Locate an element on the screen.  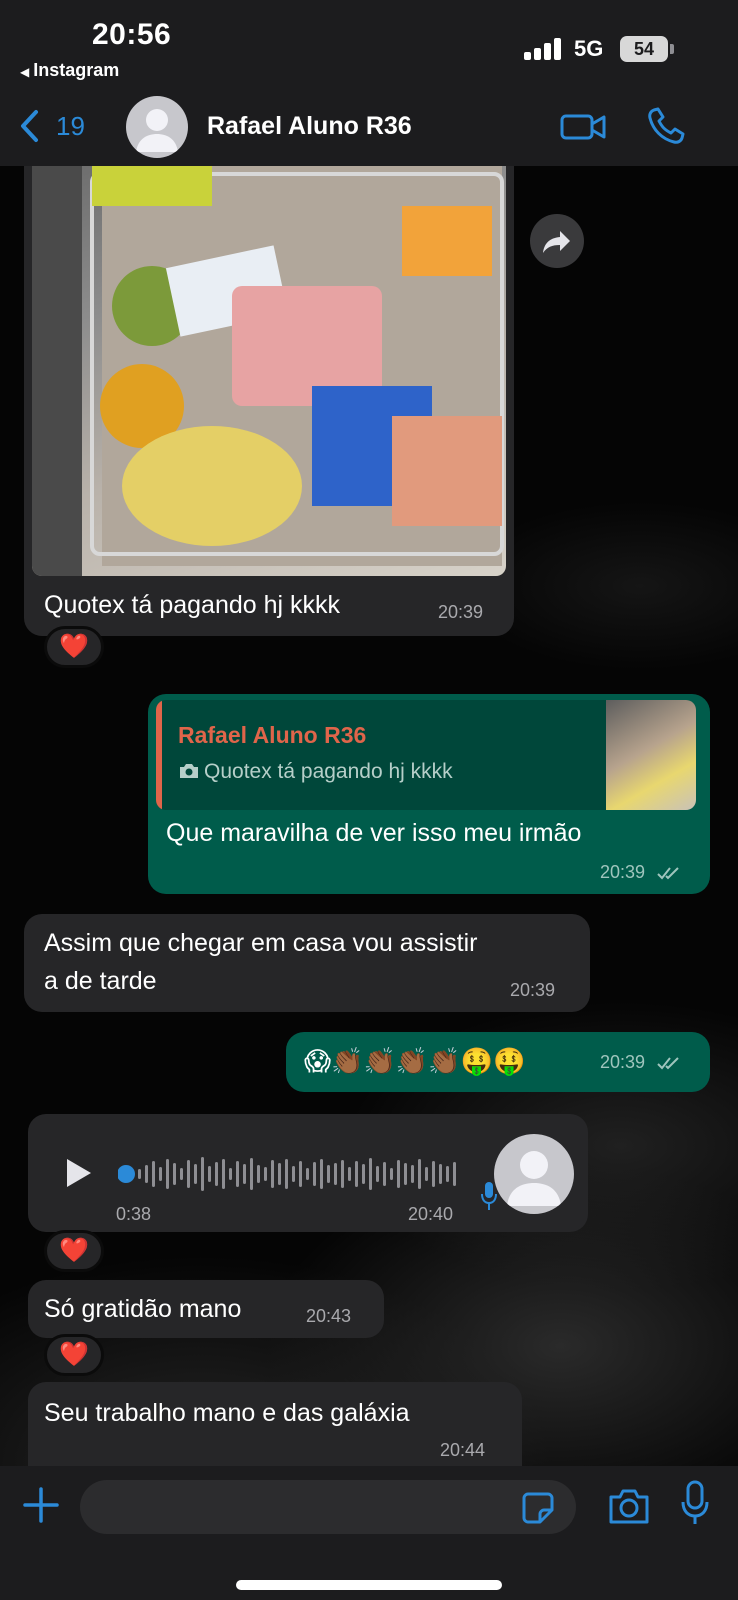
audio-duration: 0:38 is located at coordinates (134, 1214).